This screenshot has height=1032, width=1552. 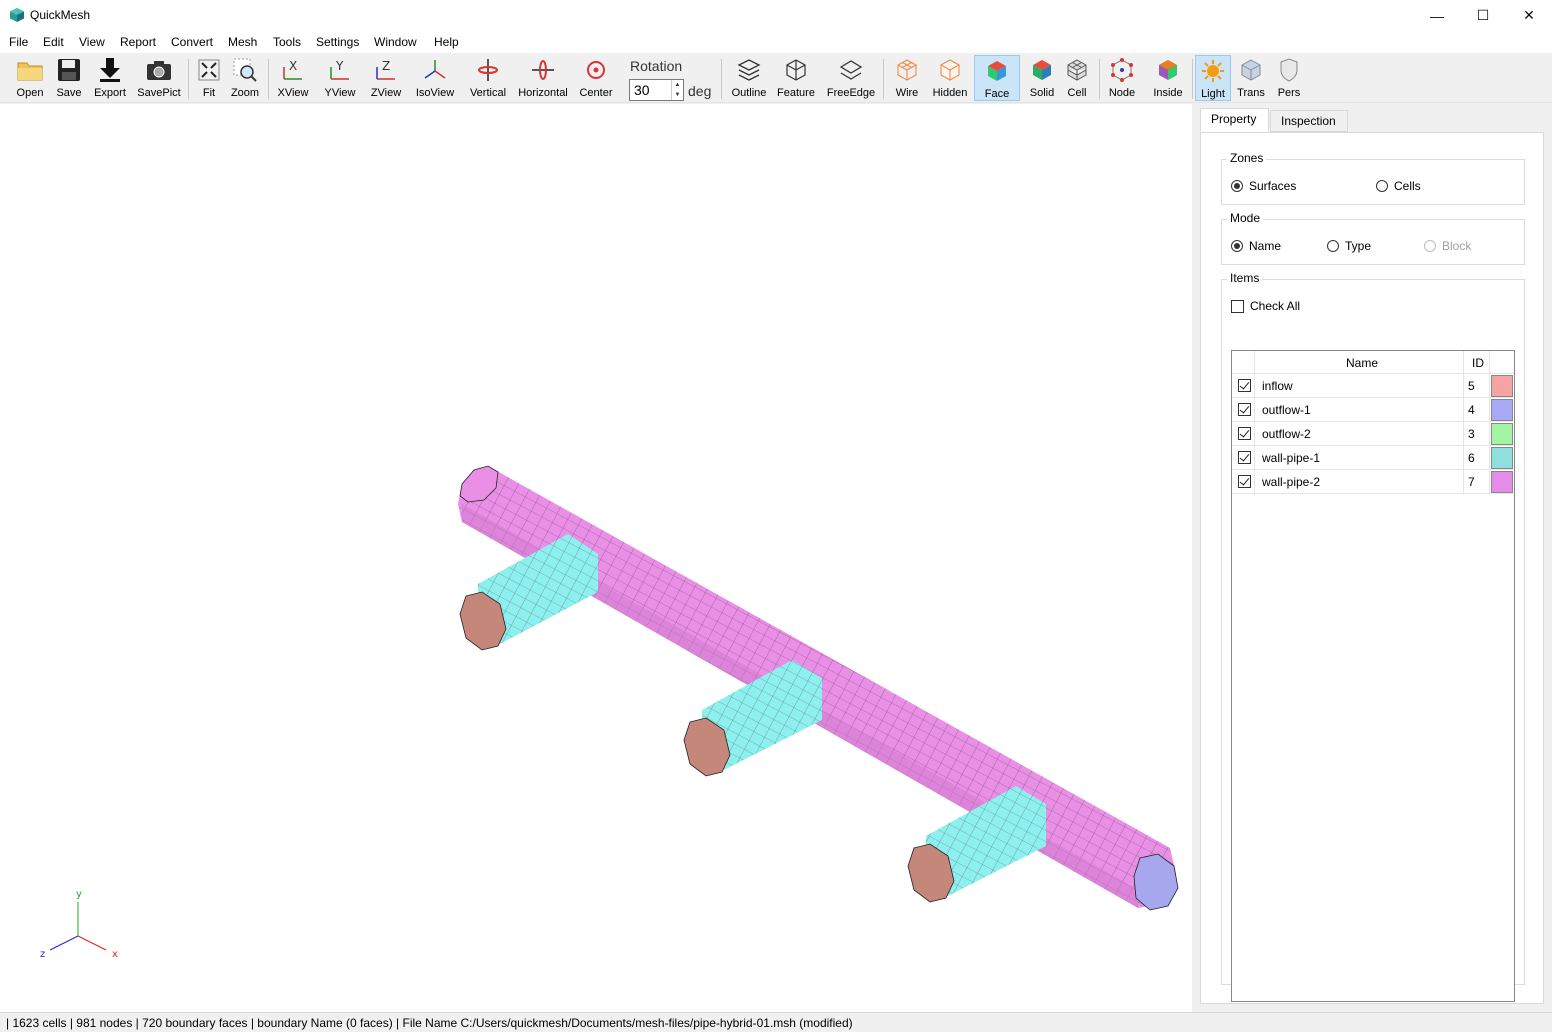 What do you see at coordinates (1373, 482) in the screenshot?
I see `table-row: wall-pipe-2 7` at bounding box center [1373, 482].